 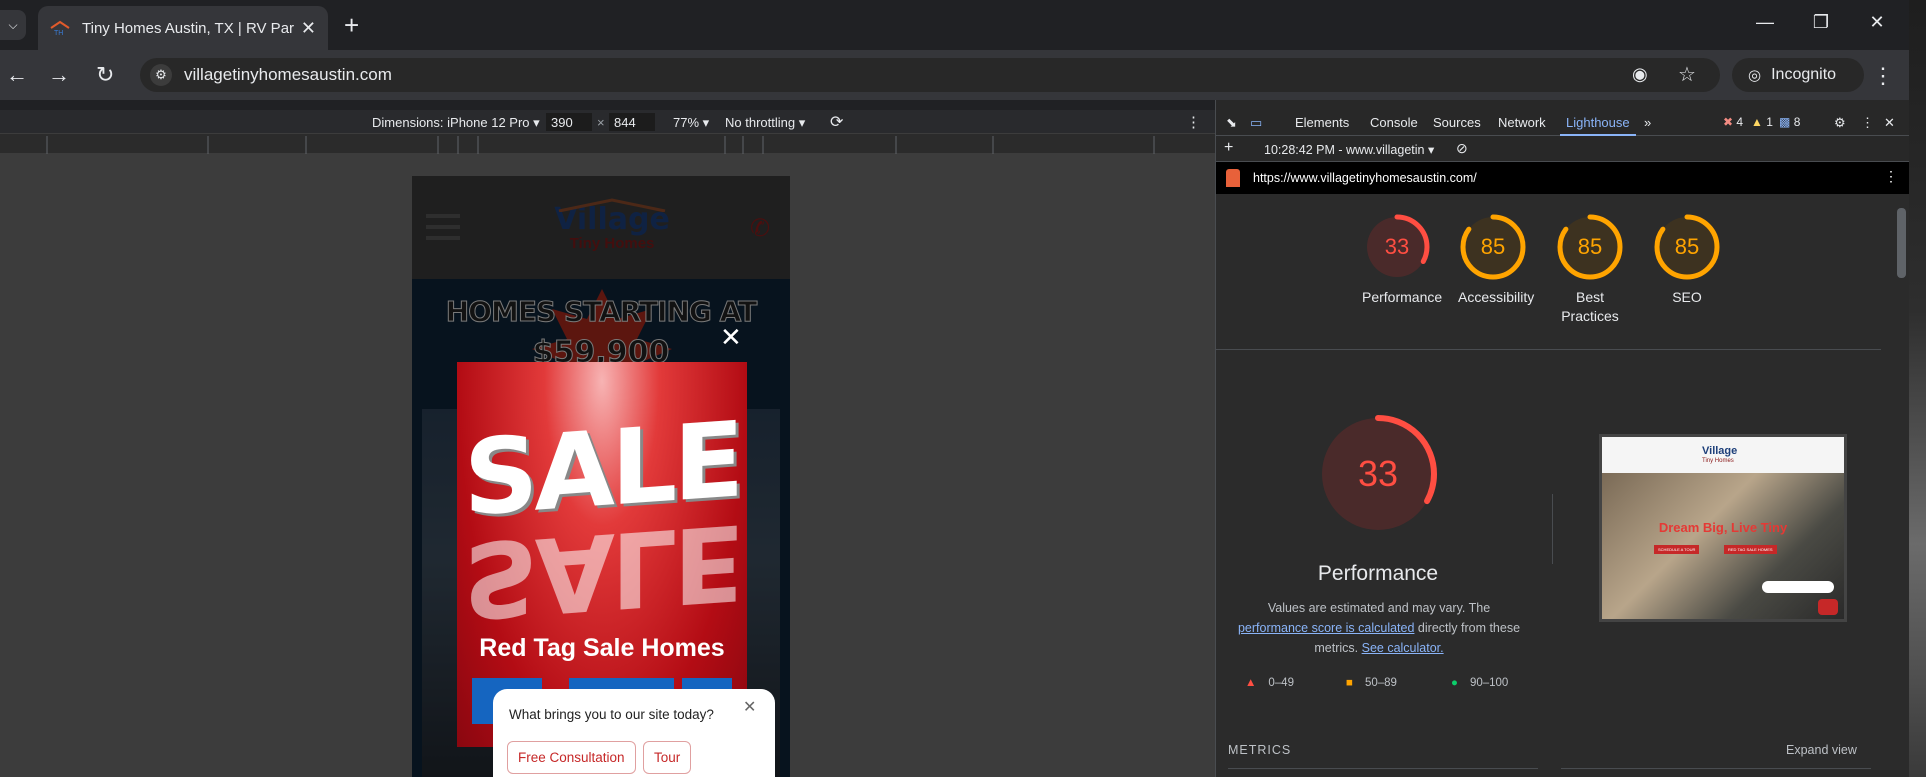 I want to click on settings-gear-icon: ⚙, so click(x=1840, y=123).